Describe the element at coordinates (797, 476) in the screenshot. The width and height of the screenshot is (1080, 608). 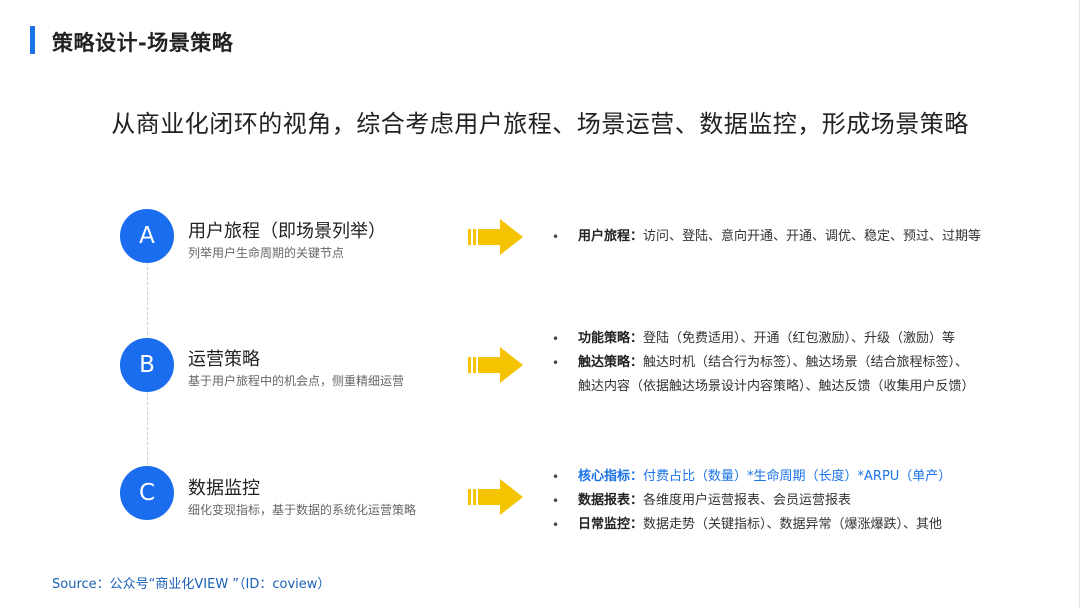
I see `bullet-text: 付费占比（数量）*生命周期（长度）*ARPU（单产）` at that location.